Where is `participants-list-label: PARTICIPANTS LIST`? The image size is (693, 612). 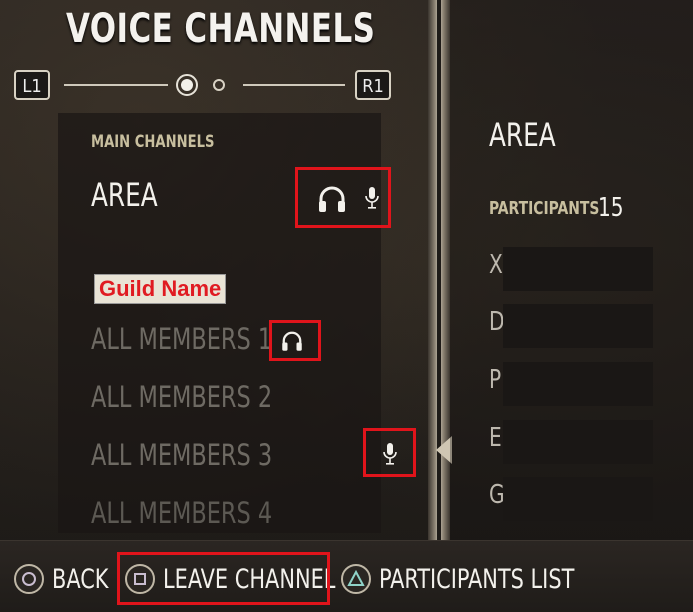 participants-list-label: PARTICIPANTS LIST is located at coordinates (477, 579).